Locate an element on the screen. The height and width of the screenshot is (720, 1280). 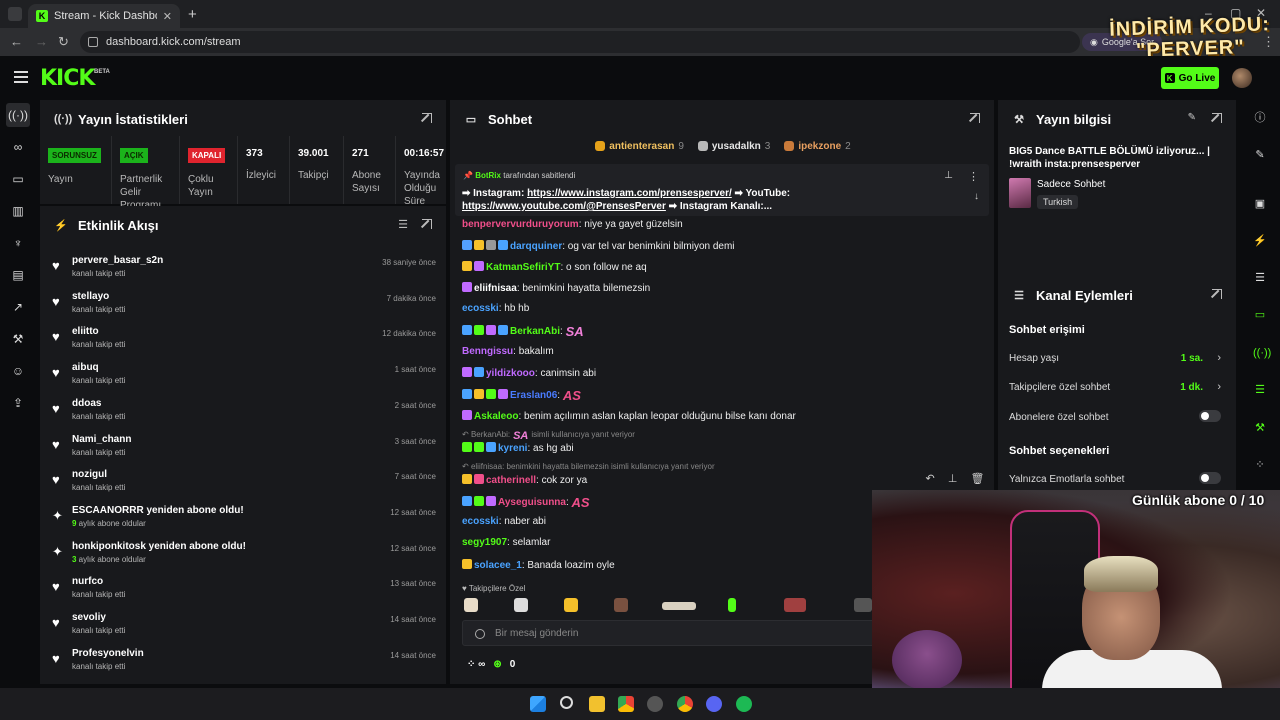
chat-message: ecosski: naber abi is located at coordinates (504, 521).